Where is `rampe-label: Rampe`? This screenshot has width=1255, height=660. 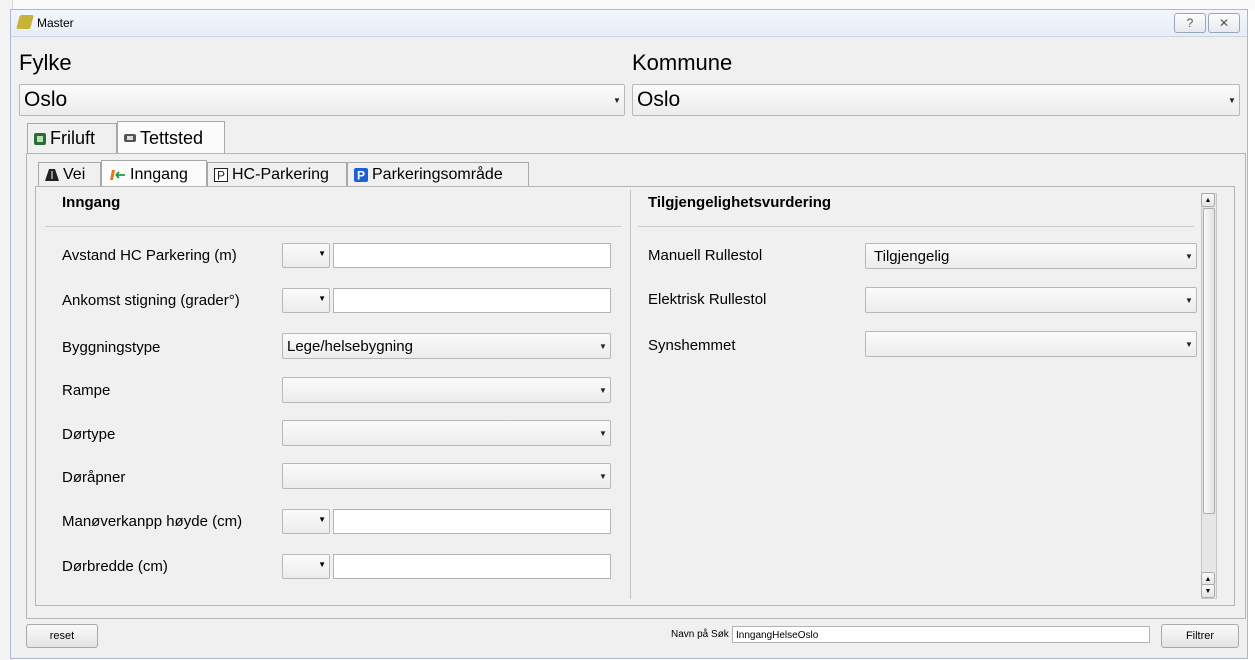 rampe-label: Rampe is located at coordinates (86, 390).